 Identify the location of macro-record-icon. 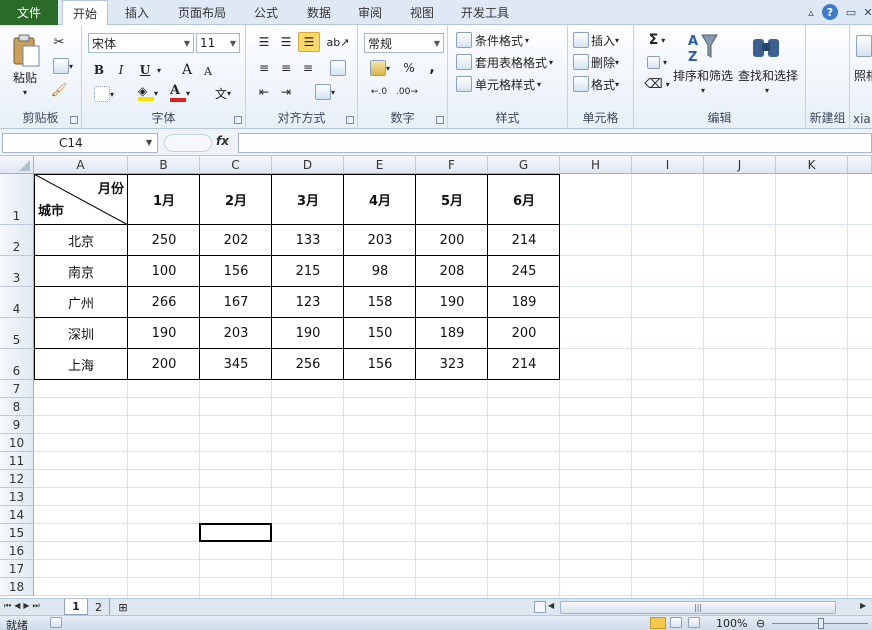
(57, 623).